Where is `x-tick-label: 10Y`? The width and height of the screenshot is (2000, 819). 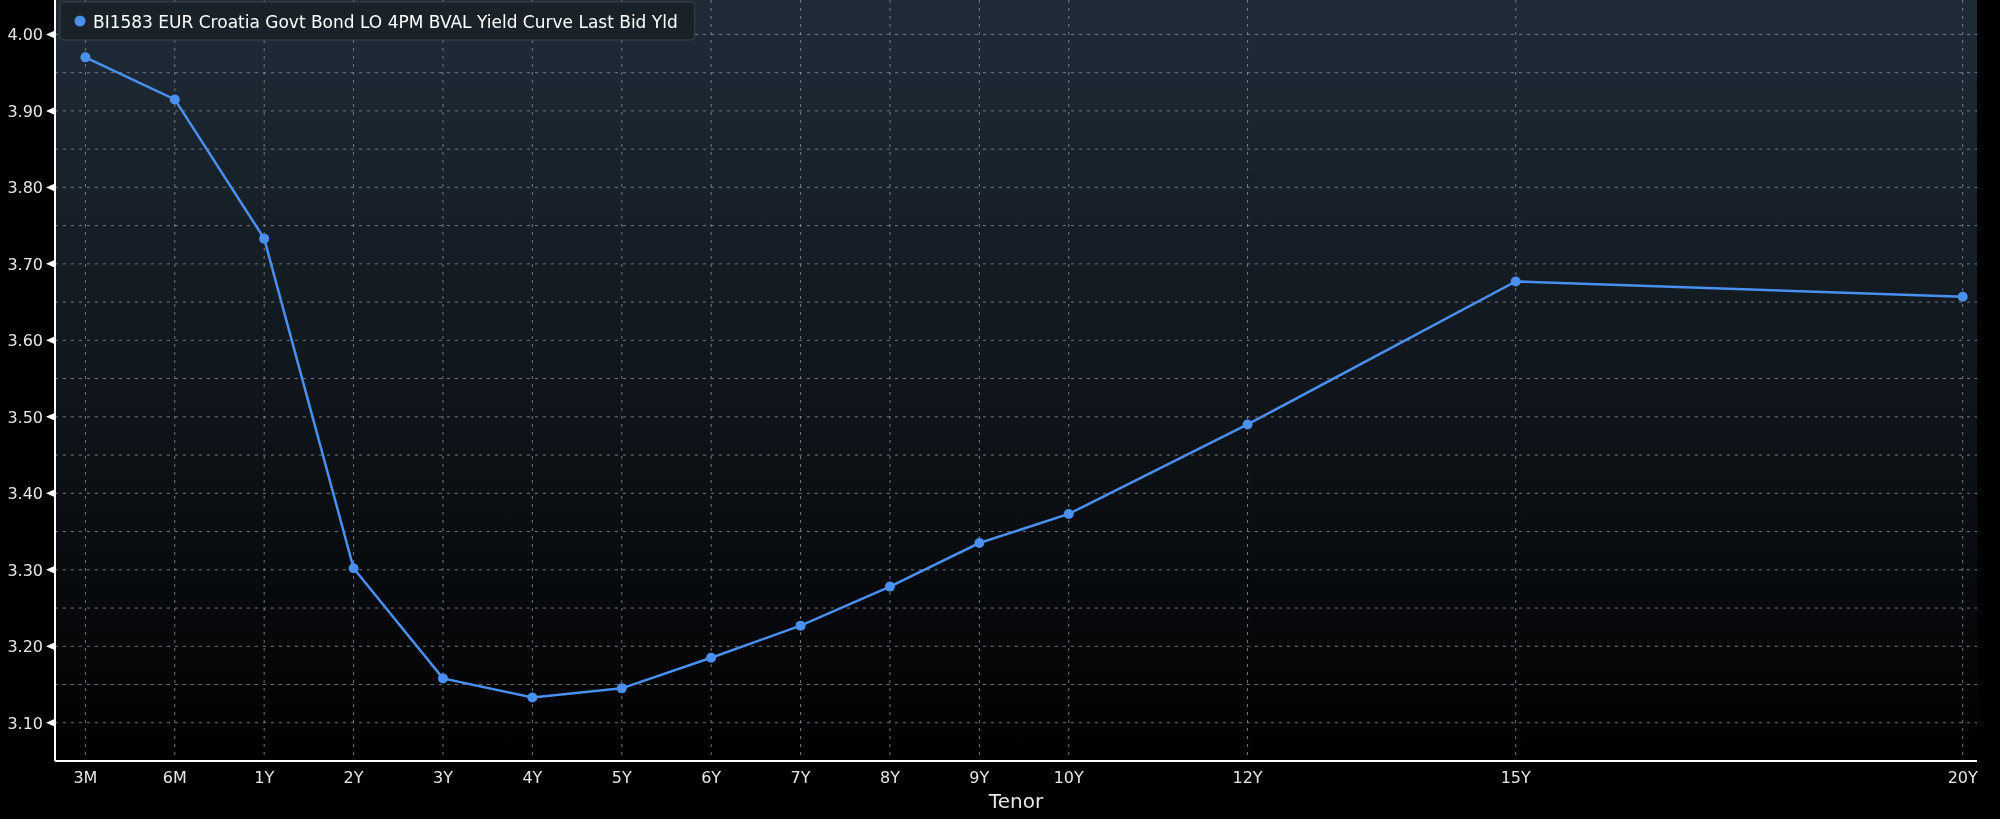 x-tick-label: 10Y is located at coordinates (1068, 777).